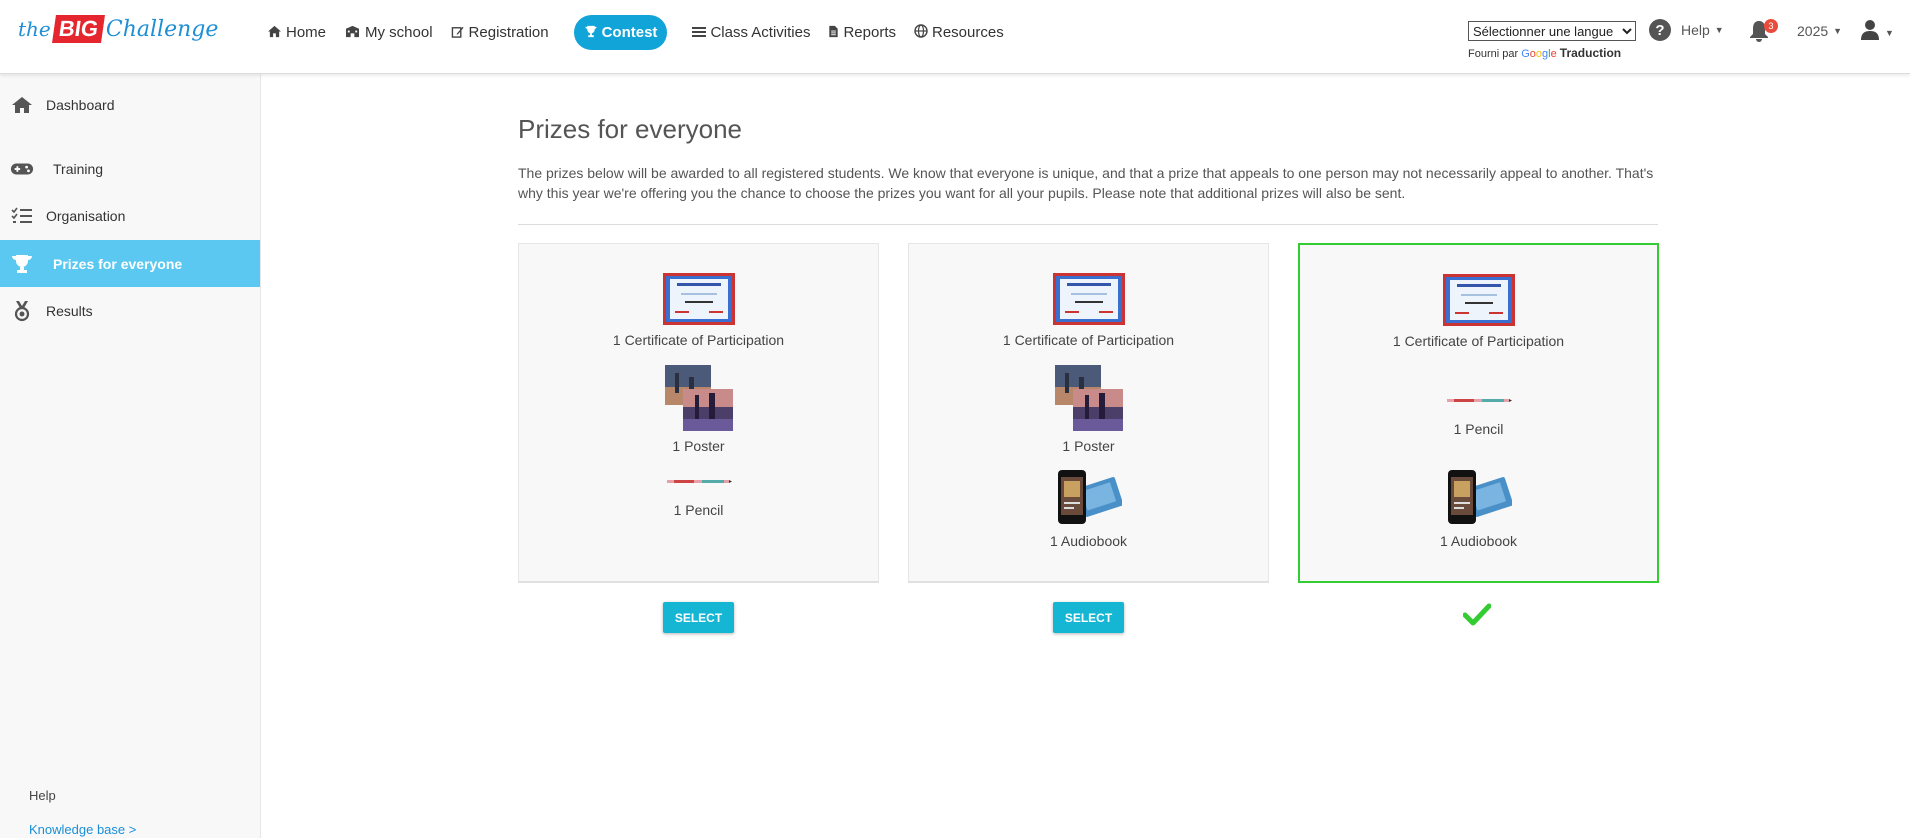  What do you see at coordinates (78, 169) in the screenshot?
I see `sidebar-item-label: Training` at bounding box center [78, 169].